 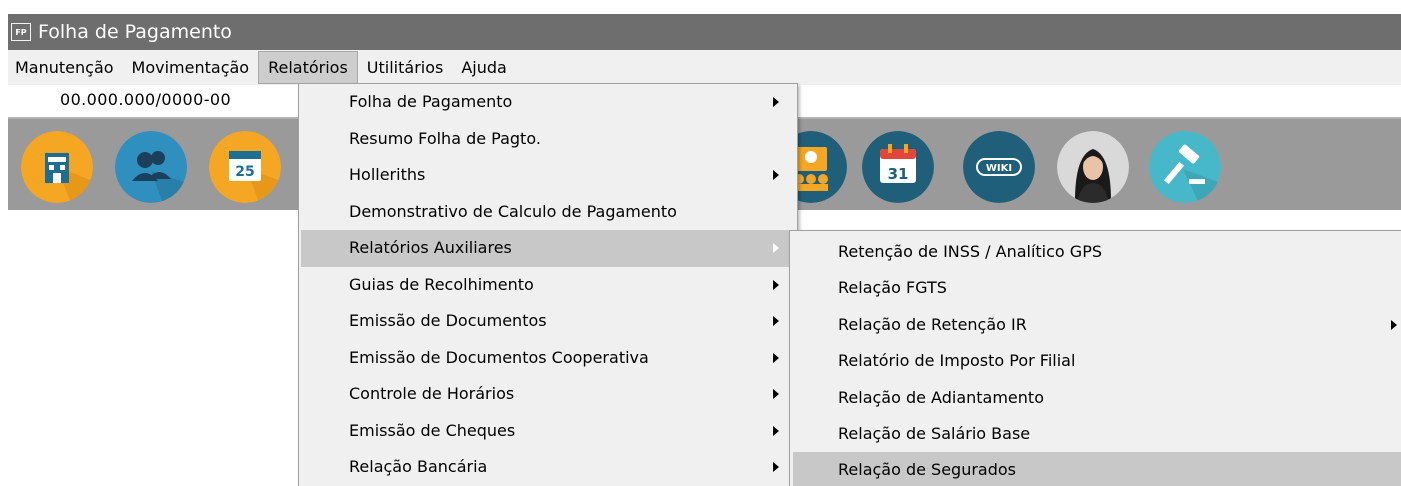 I want to click on submenu-item-label: Retenção de INSS / Analítico GPS, so click(x=970, y=251).